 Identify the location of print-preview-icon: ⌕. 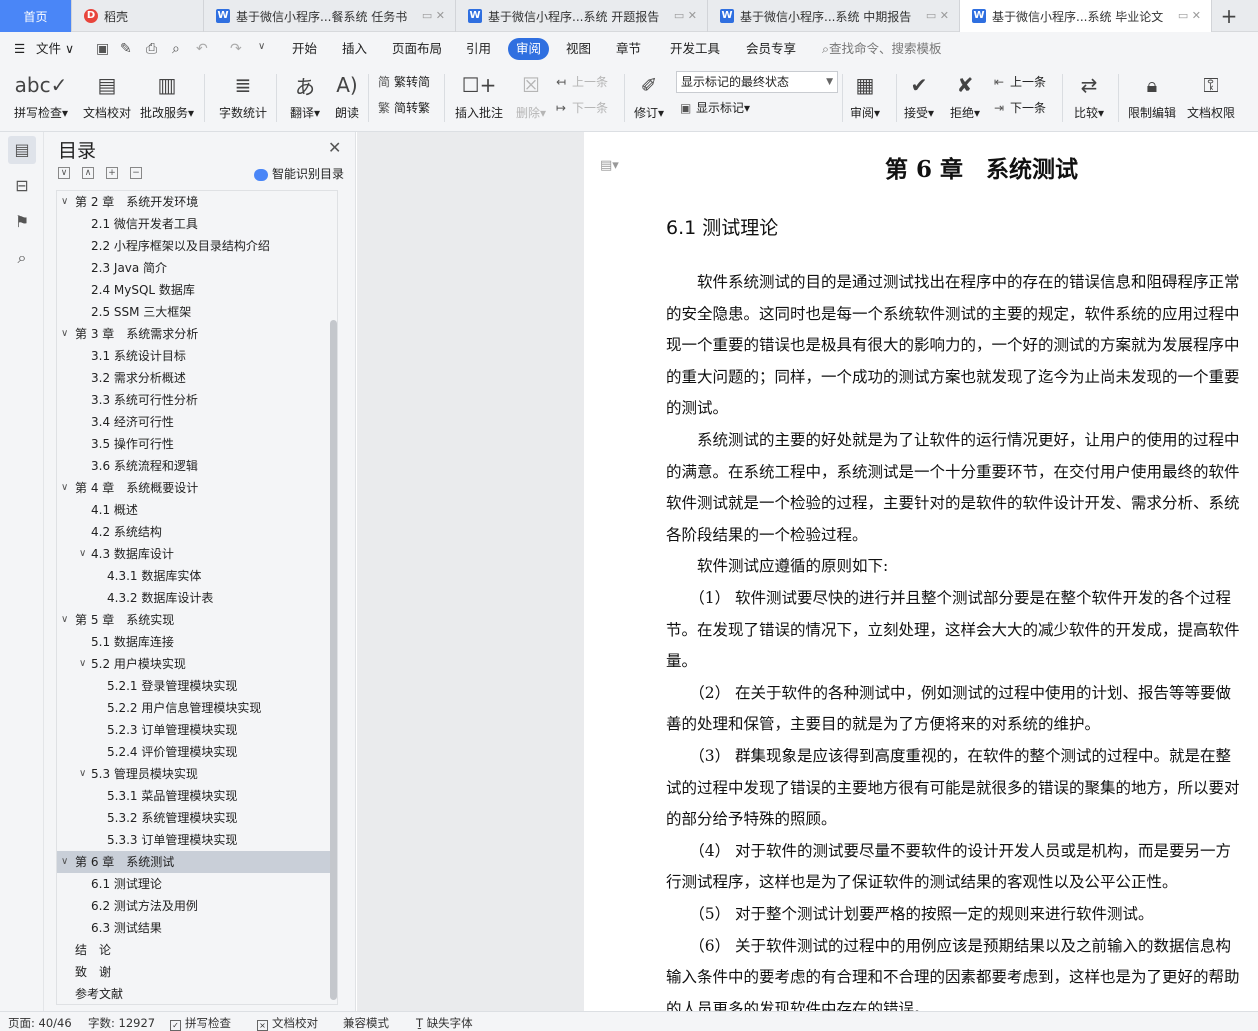
(176, 49).